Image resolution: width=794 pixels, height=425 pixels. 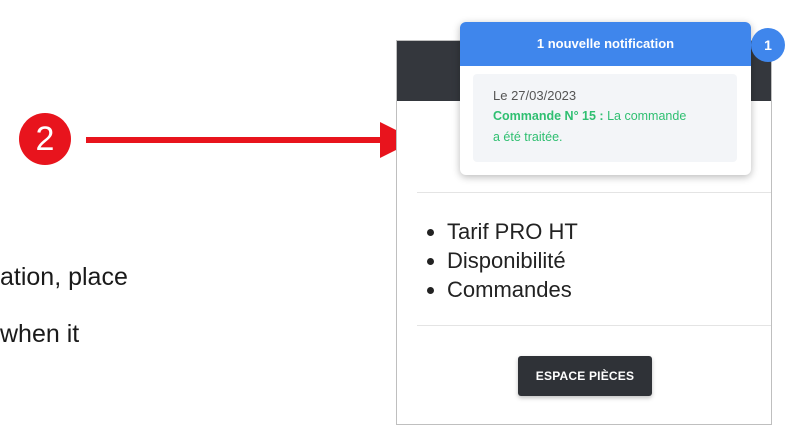 I want to click on background-text-line-1: ation, place, so click(x=64, y=277).